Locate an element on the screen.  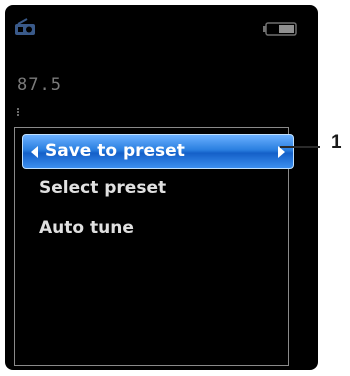
arrow-left-icon is located at coordinates (34, 152).